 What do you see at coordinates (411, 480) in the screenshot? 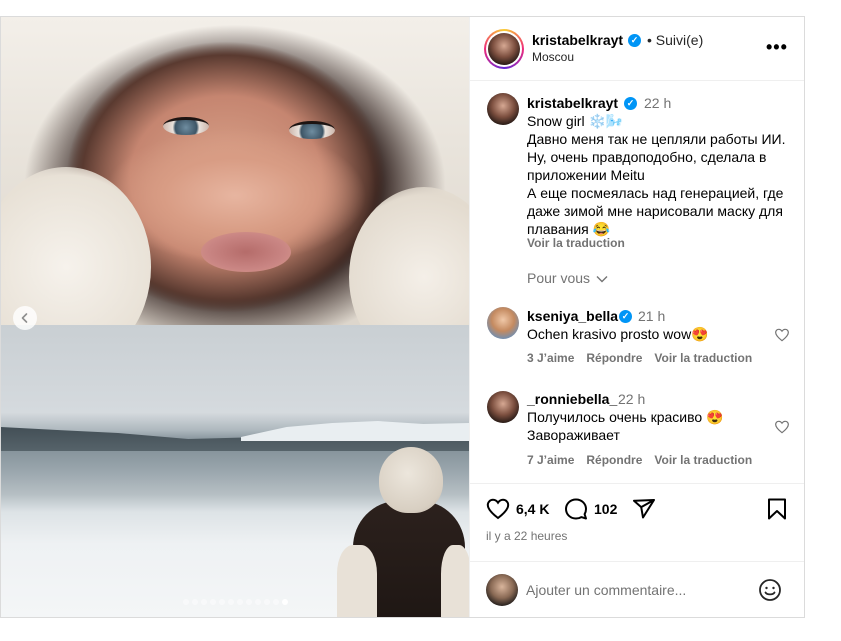
I see `girl-hat` at bounding box center [411, 480].